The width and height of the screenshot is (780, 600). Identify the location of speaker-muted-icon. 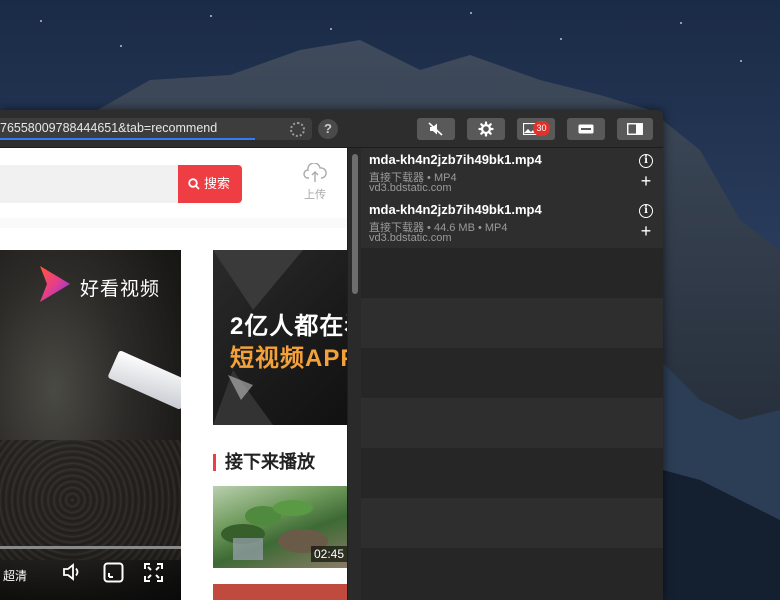
(435, 129).